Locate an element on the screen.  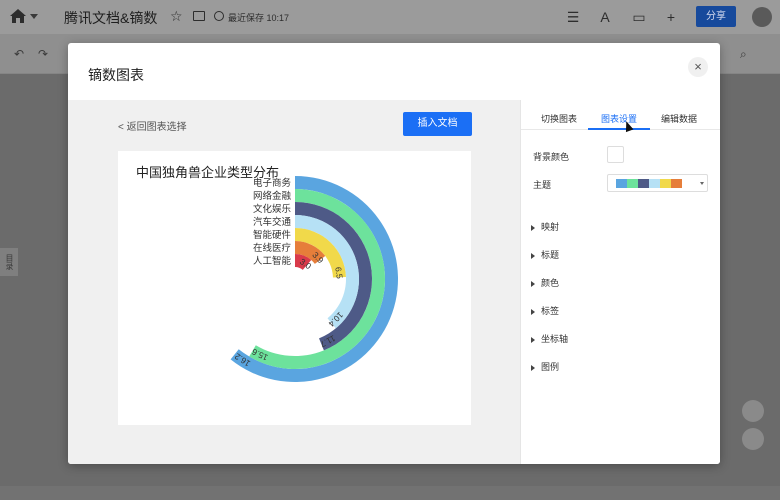
back-label: 返回图表选择 is located at coordinates (156, 127).